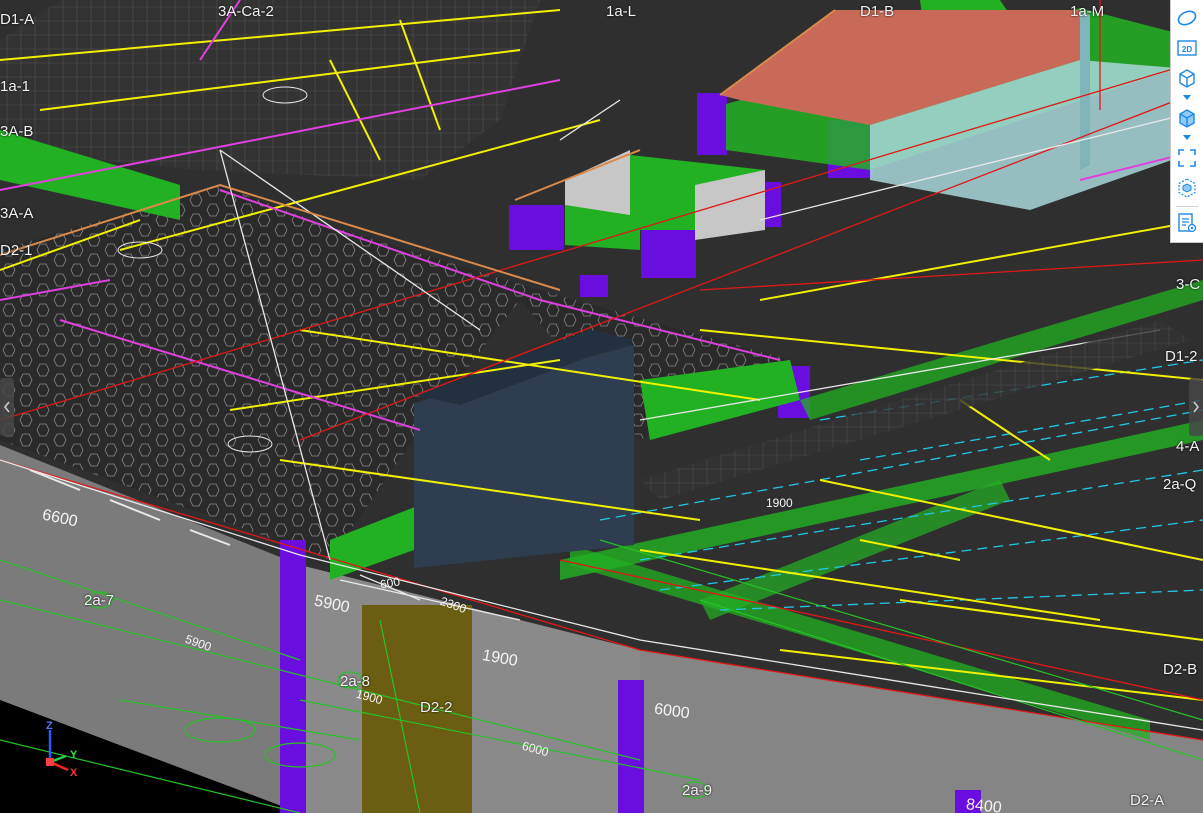 This screenshot has width=1203, height=813. I want to click on left-panel-handle, so click(7, 407).